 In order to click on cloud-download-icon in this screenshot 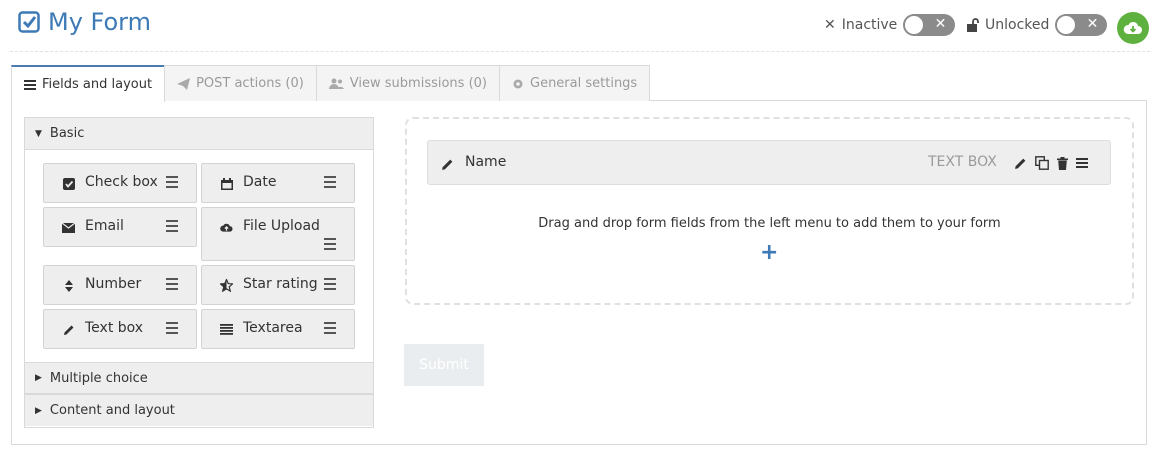, I will do `click(1132, 27)`.